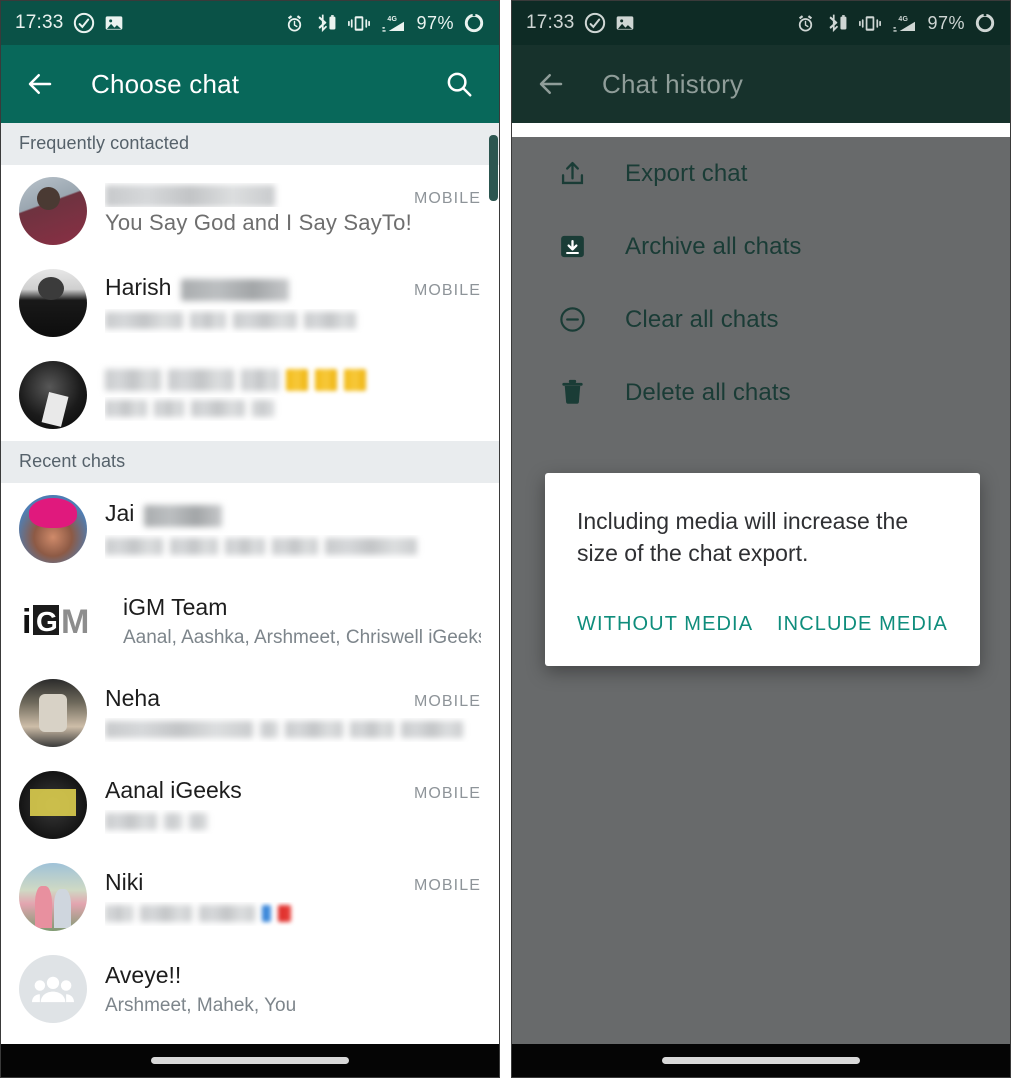  Describe the element at coordinates (138, 286) in the screenshot. I see `contact-name: Harish` at that location.